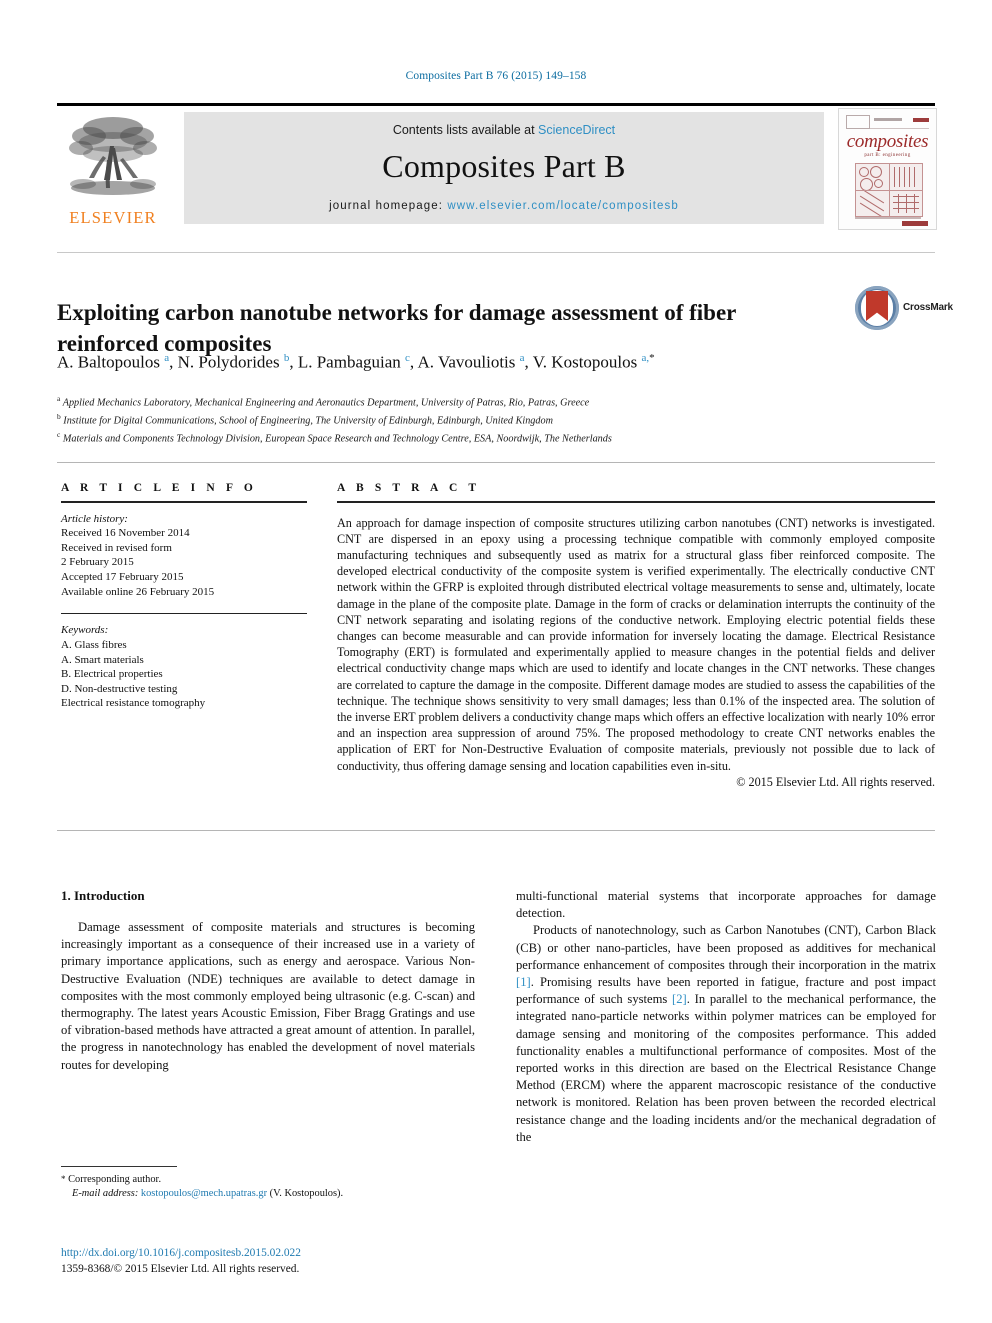  Describe the element at coordinates (112, 674) in the screenshot. I see `keyword-item: B. Electrical properties` at that location.